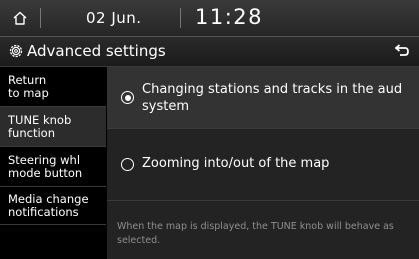  Describe the element at coordinates (40, 126) in the screenshot. I see `sidebar-item-label: TUNE knob function` at that location.